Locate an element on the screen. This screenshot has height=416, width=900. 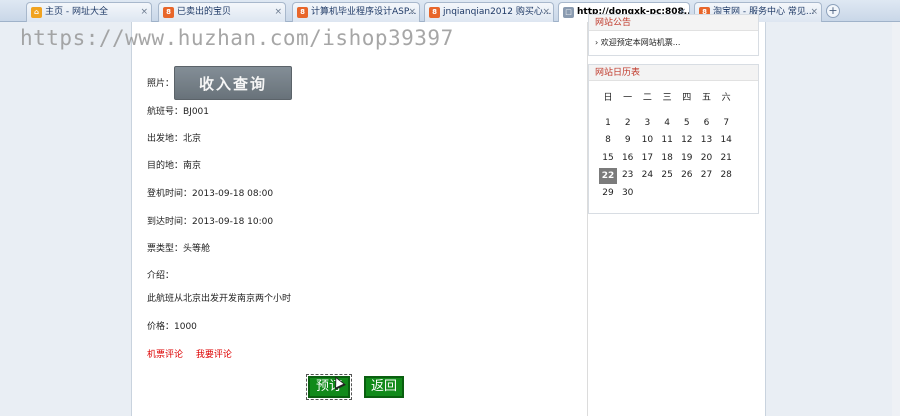
departure-time: 登机时间：2013-09-18 08:00 is located at coordinates (210, 194).